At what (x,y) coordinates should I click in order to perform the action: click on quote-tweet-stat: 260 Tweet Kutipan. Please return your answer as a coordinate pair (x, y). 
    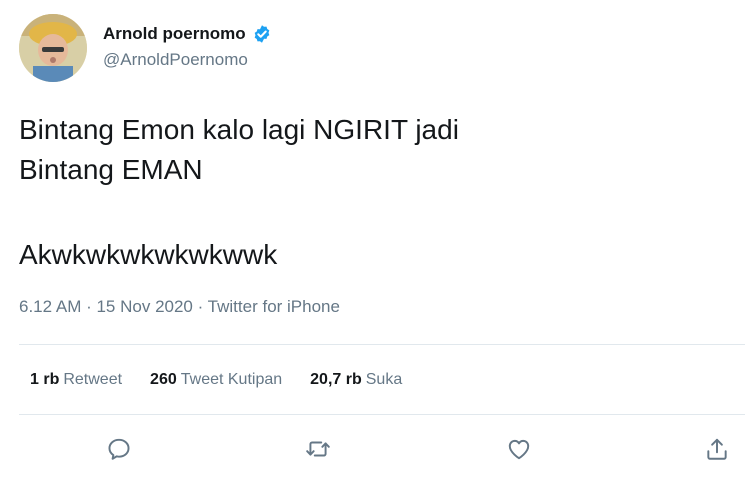
    Looking at the image, I should click on (216, 380).